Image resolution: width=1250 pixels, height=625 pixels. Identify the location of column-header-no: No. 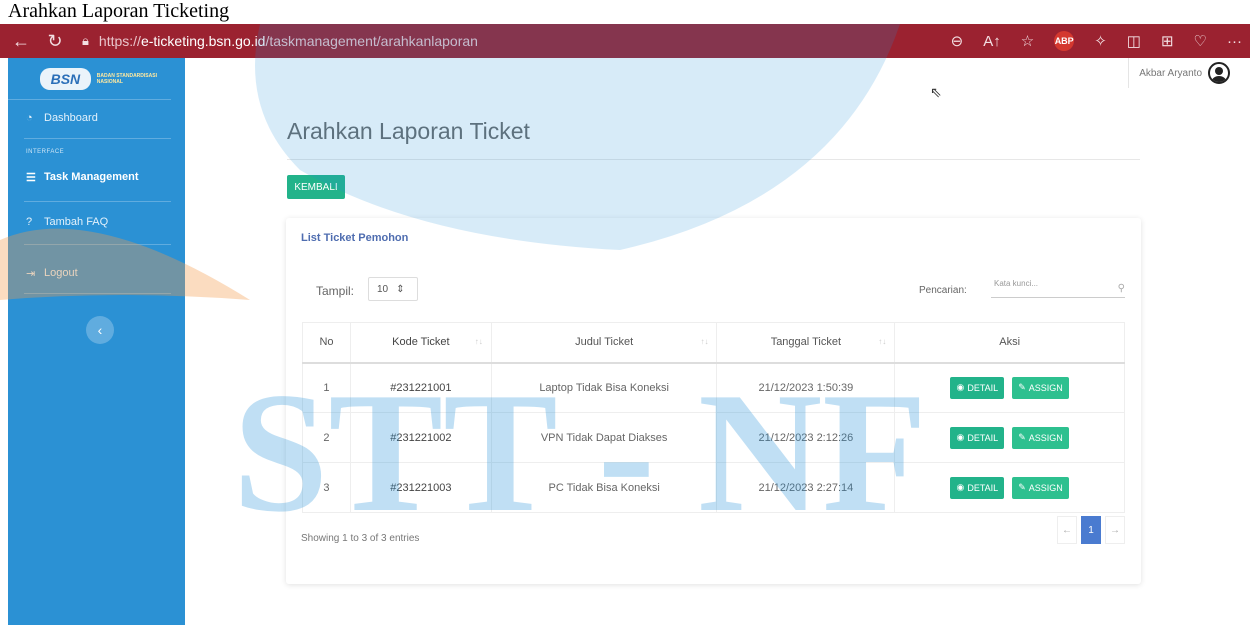
(326, 343).